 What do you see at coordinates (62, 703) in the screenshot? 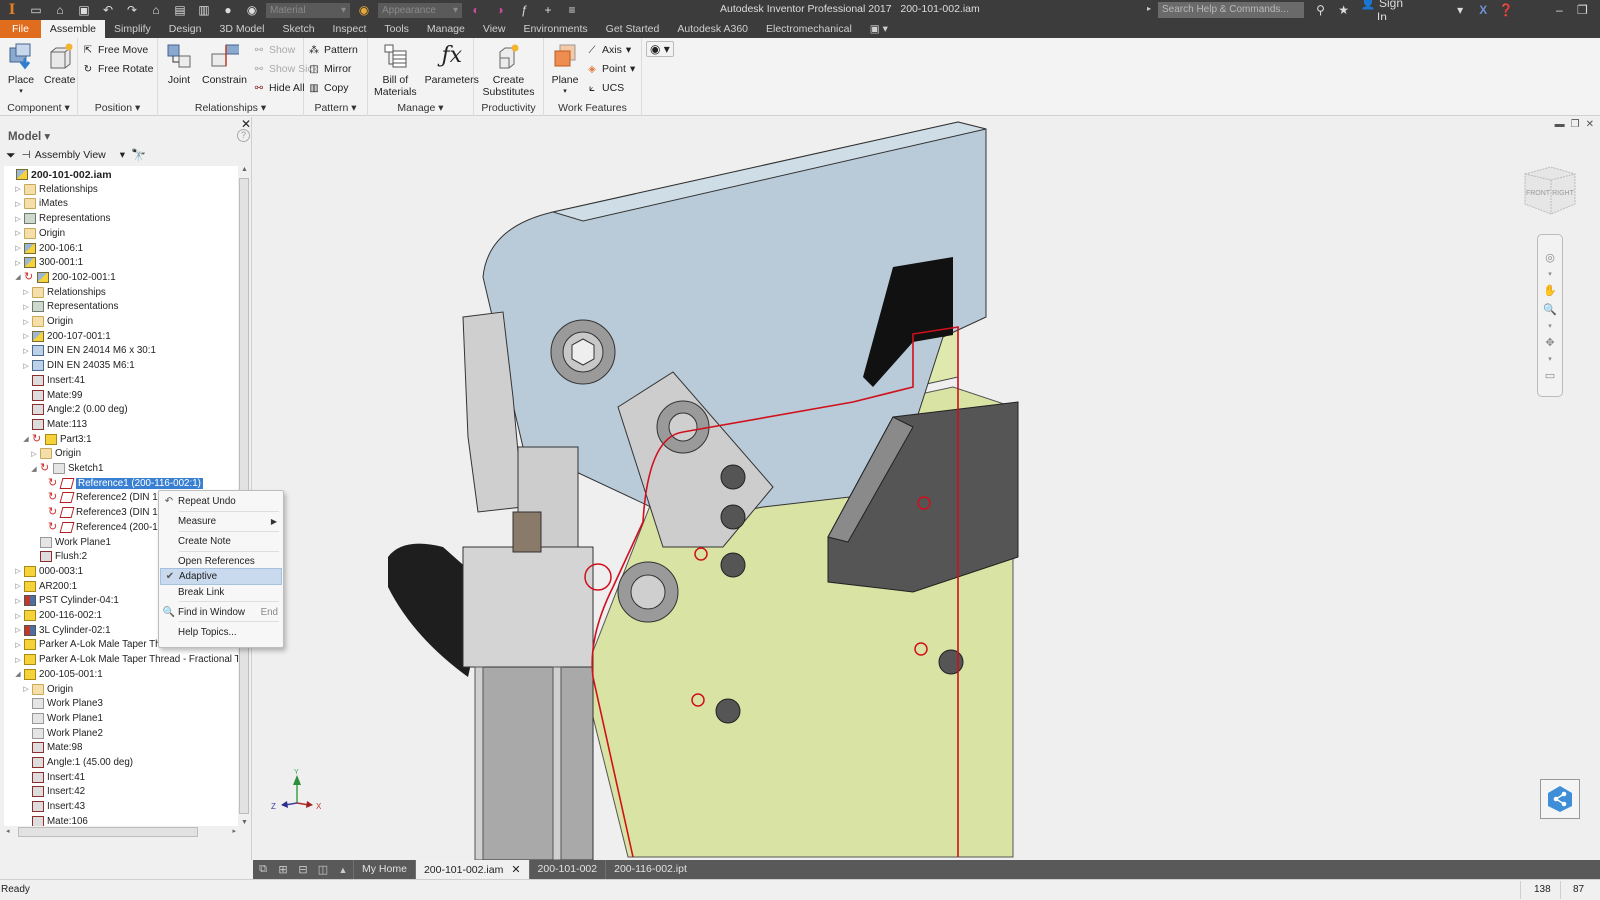
I see `tree-node: Work Plane3` at bounding box center [62, 703].